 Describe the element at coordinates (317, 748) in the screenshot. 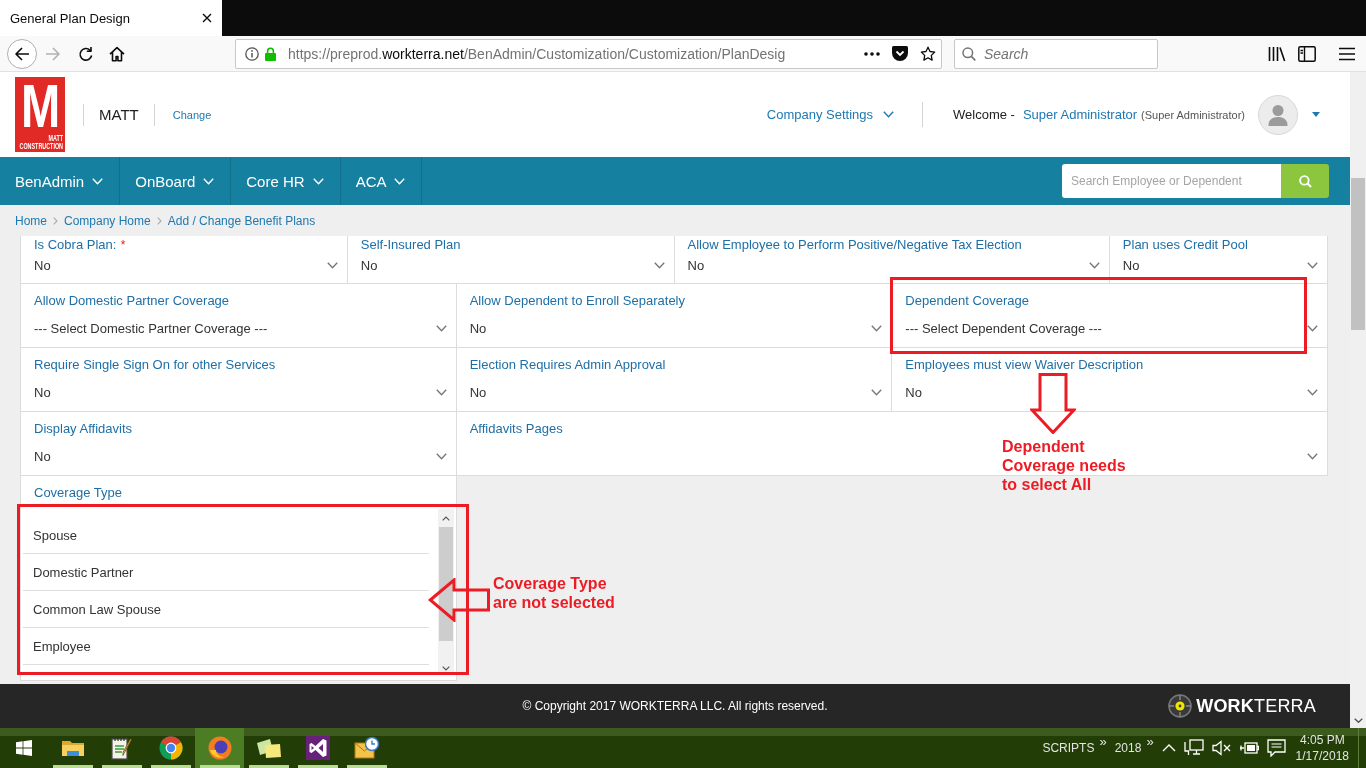

I see `ribbon-logo-icon` at that location.